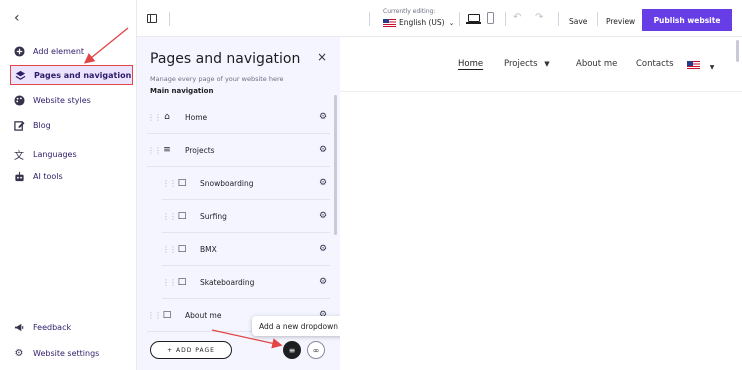  What do you see at coordinates (620, 21) in the screenshot?
I see `preview-button: Preview` at bounding box center [620, 21].